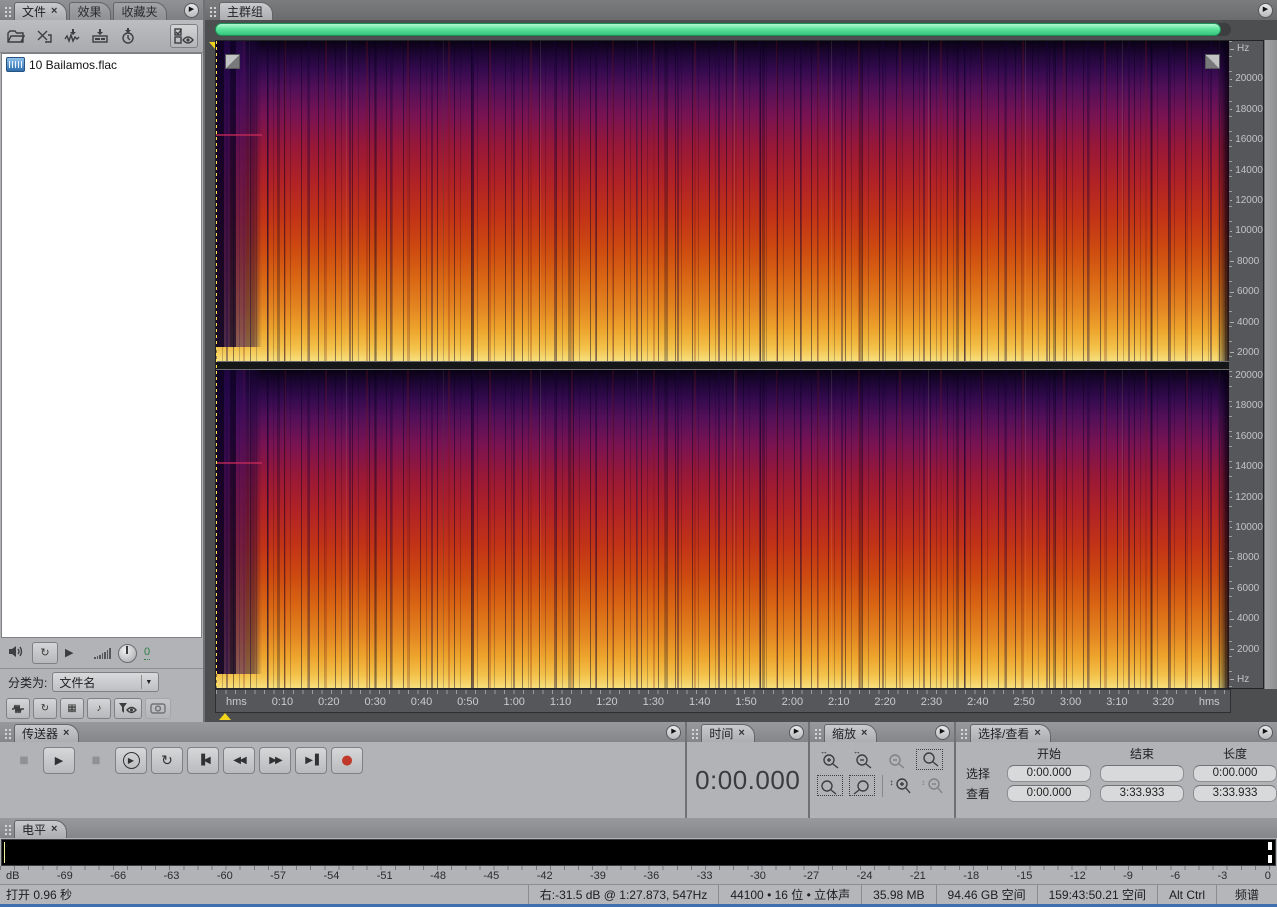  I want to click on view-start-field: 0:00.000, so click(1049, 793).